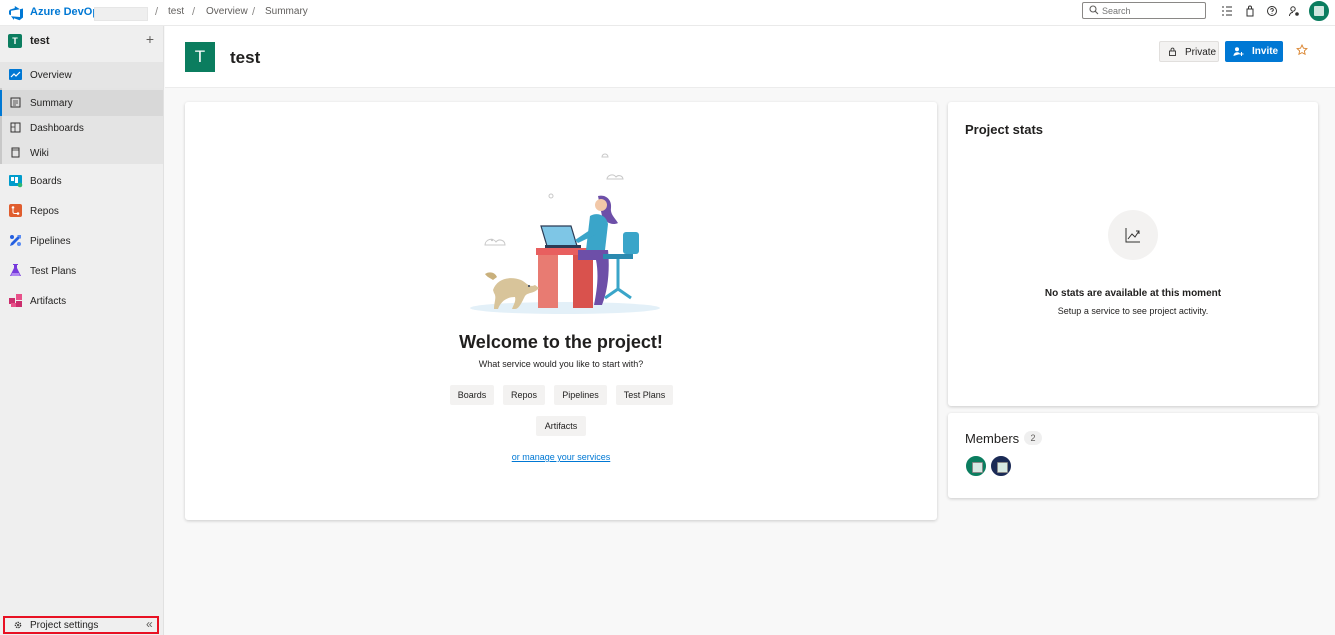 This screenshot has height=635, width=1335. What do you see at coordinates (15, 240) in the screenshot?
I see `pipelines-icon` at bounding box center [15, 240].